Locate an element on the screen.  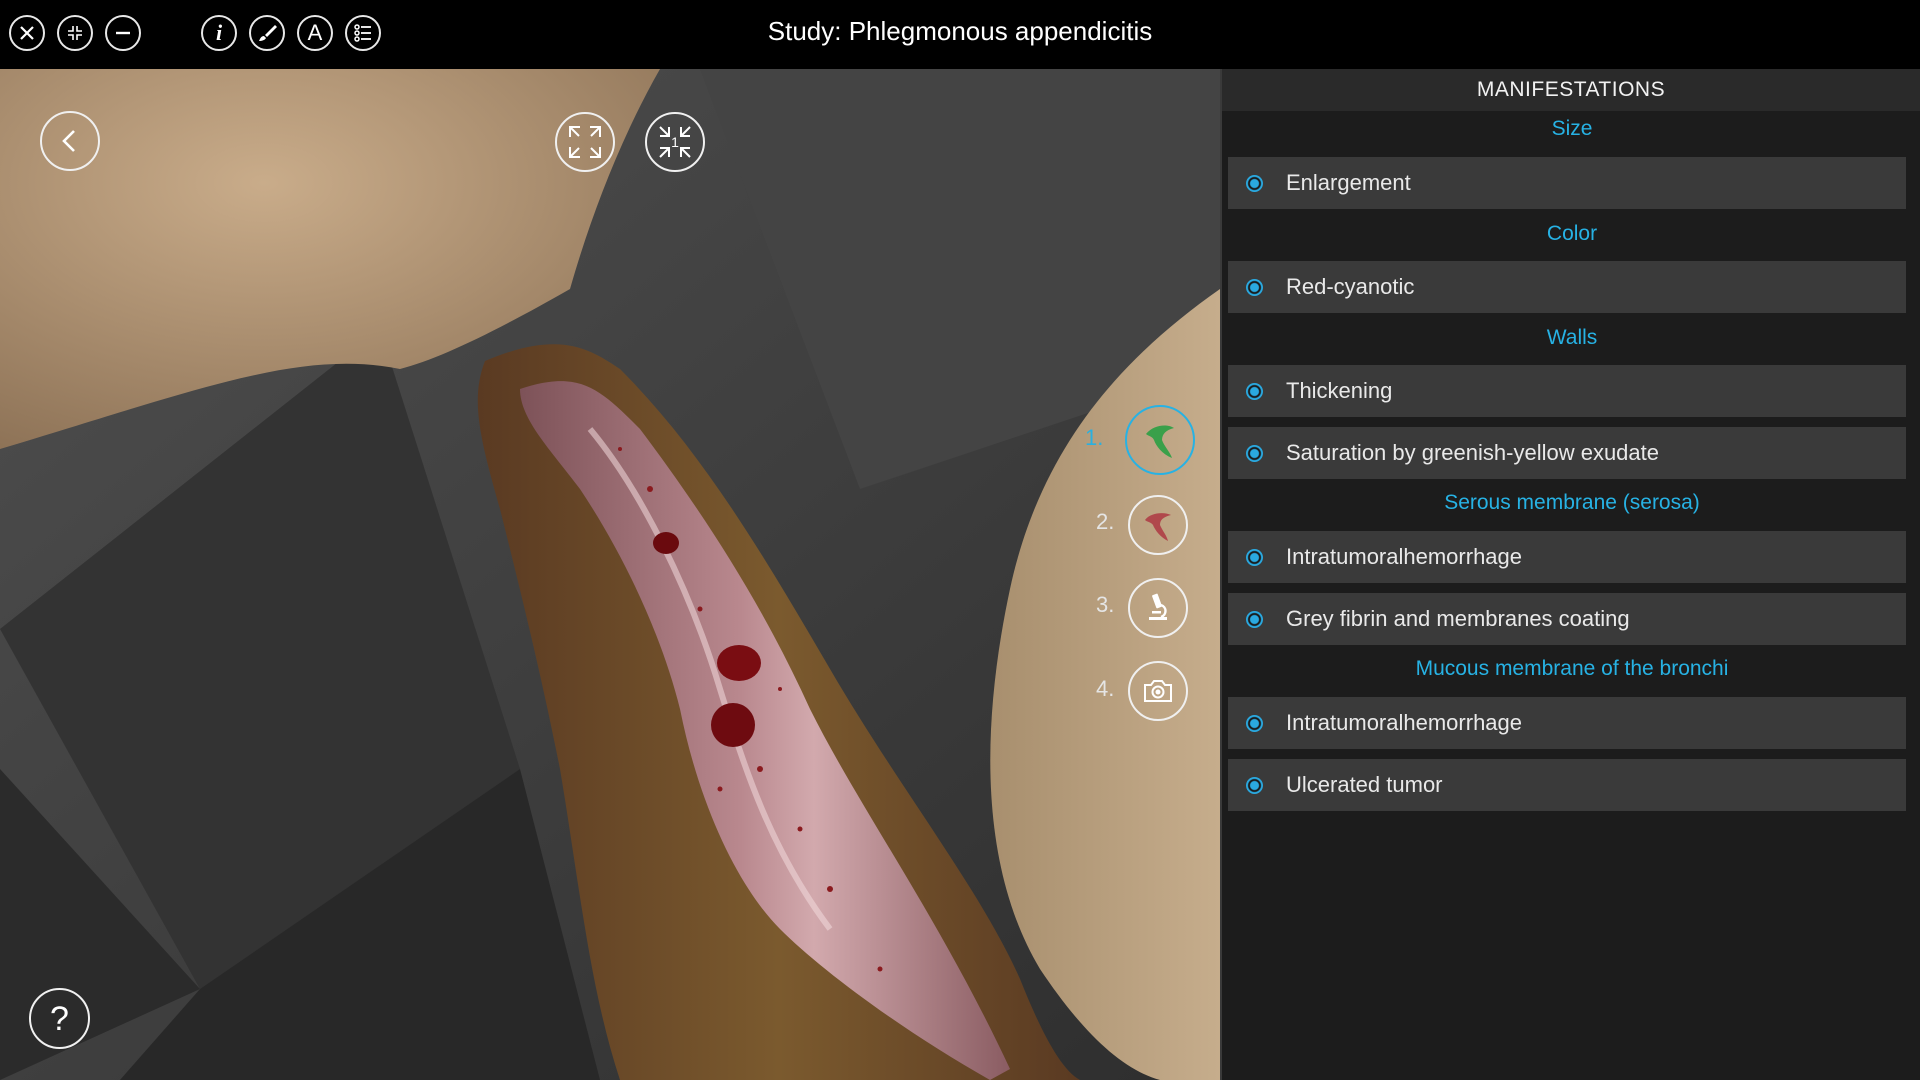
step-3-button is located at coordinates (1158, 608).